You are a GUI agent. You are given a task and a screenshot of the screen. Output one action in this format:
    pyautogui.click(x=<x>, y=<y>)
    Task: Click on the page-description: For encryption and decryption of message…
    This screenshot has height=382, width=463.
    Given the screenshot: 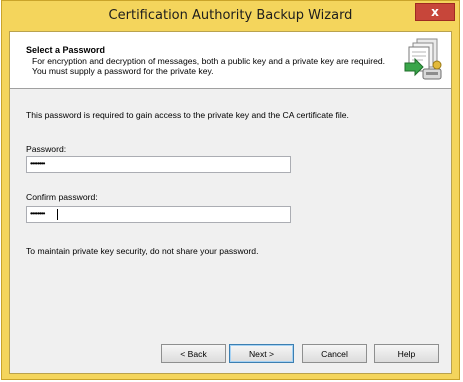 What is the action you would take?
    pyautogui.click(x=209, y=66)
    